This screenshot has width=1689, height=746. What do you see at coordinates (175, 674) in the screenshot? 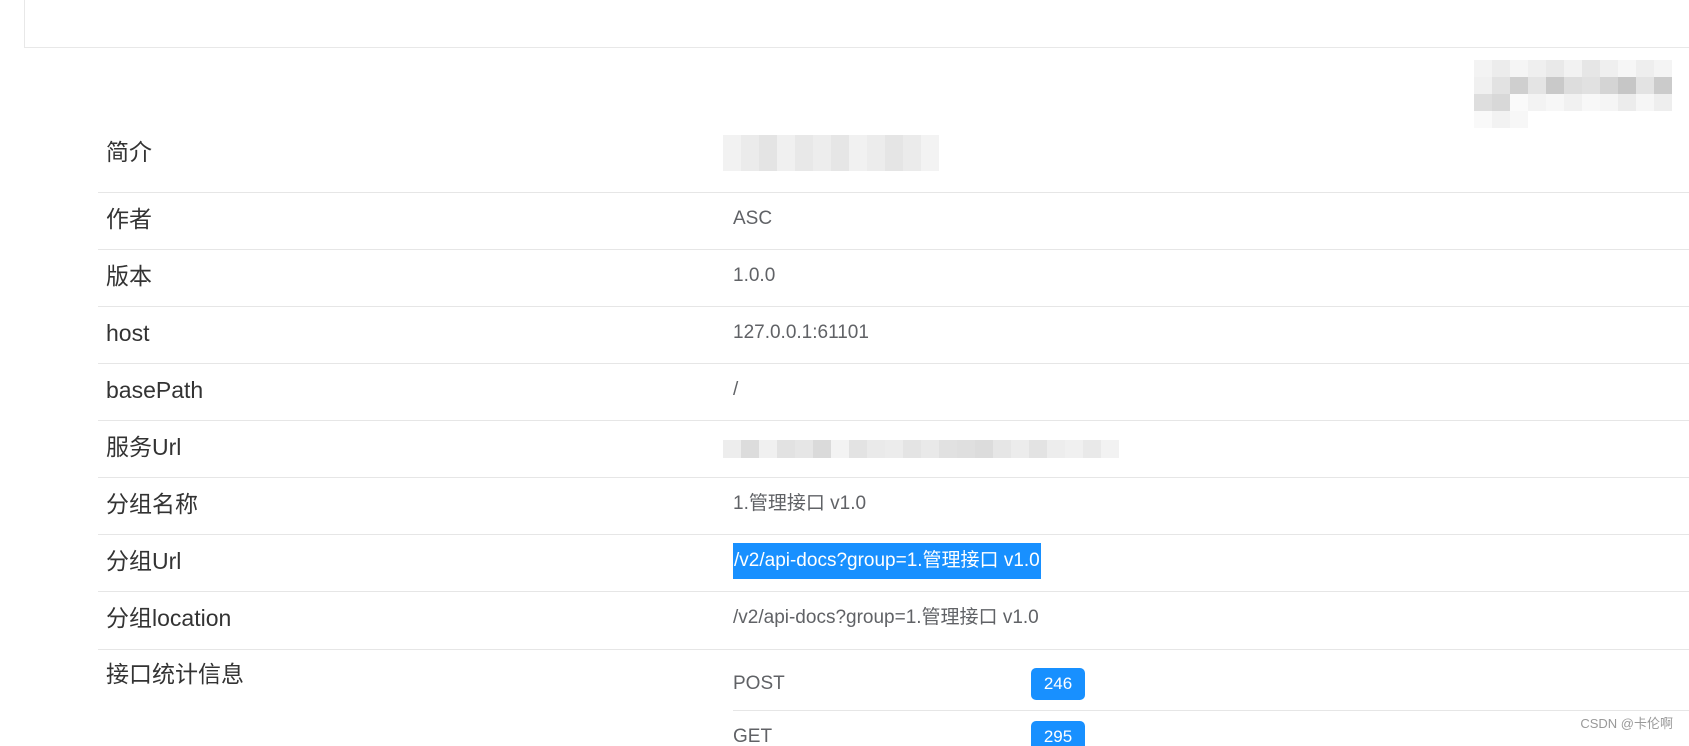
I see `row-key: 接口统计信息` at bounding box center [175, 674].